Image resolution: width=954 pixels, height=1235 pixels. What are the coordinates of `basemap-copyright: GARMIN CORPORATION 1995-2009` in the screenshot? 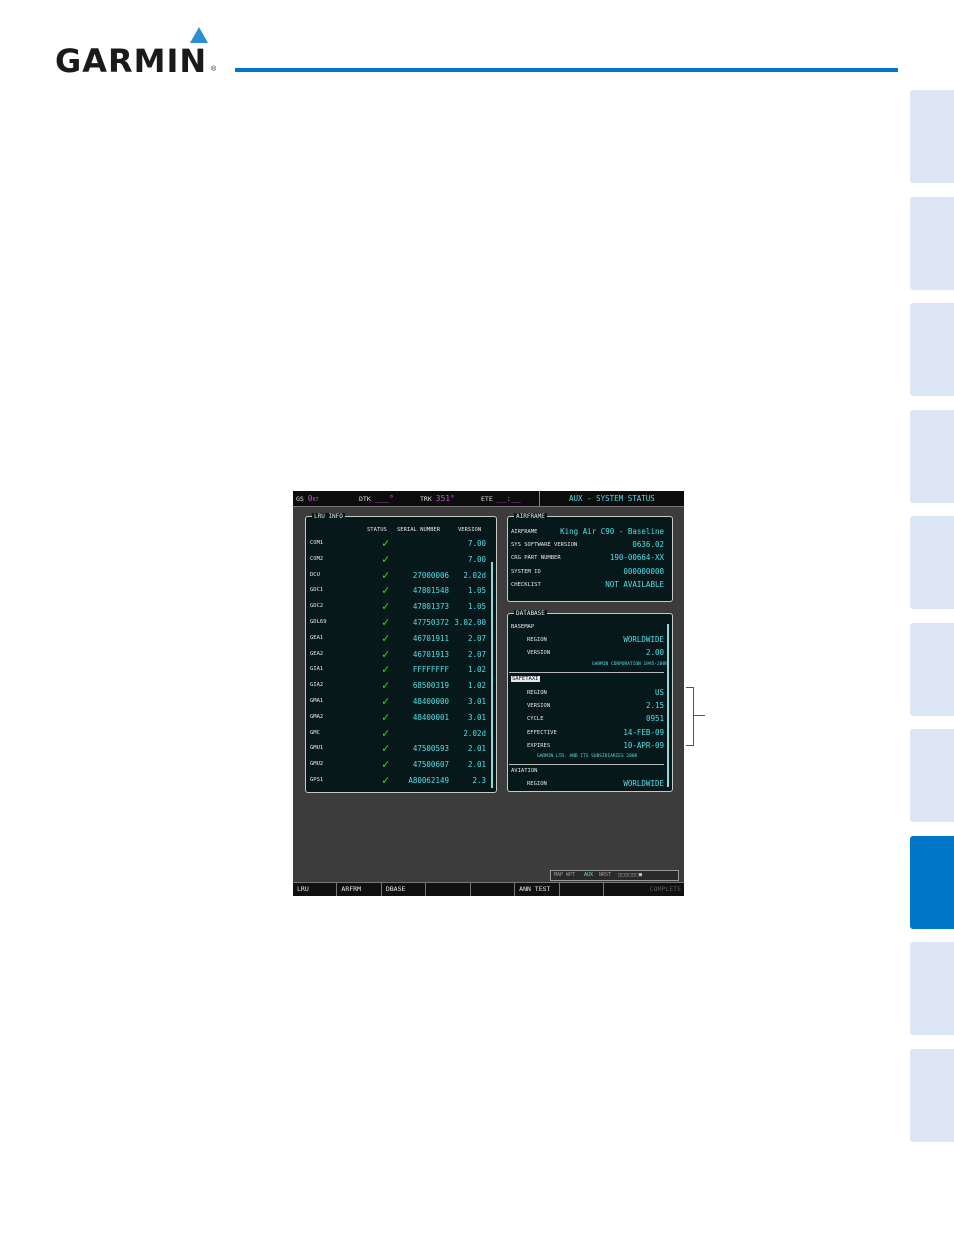 It's located at (630, 664).